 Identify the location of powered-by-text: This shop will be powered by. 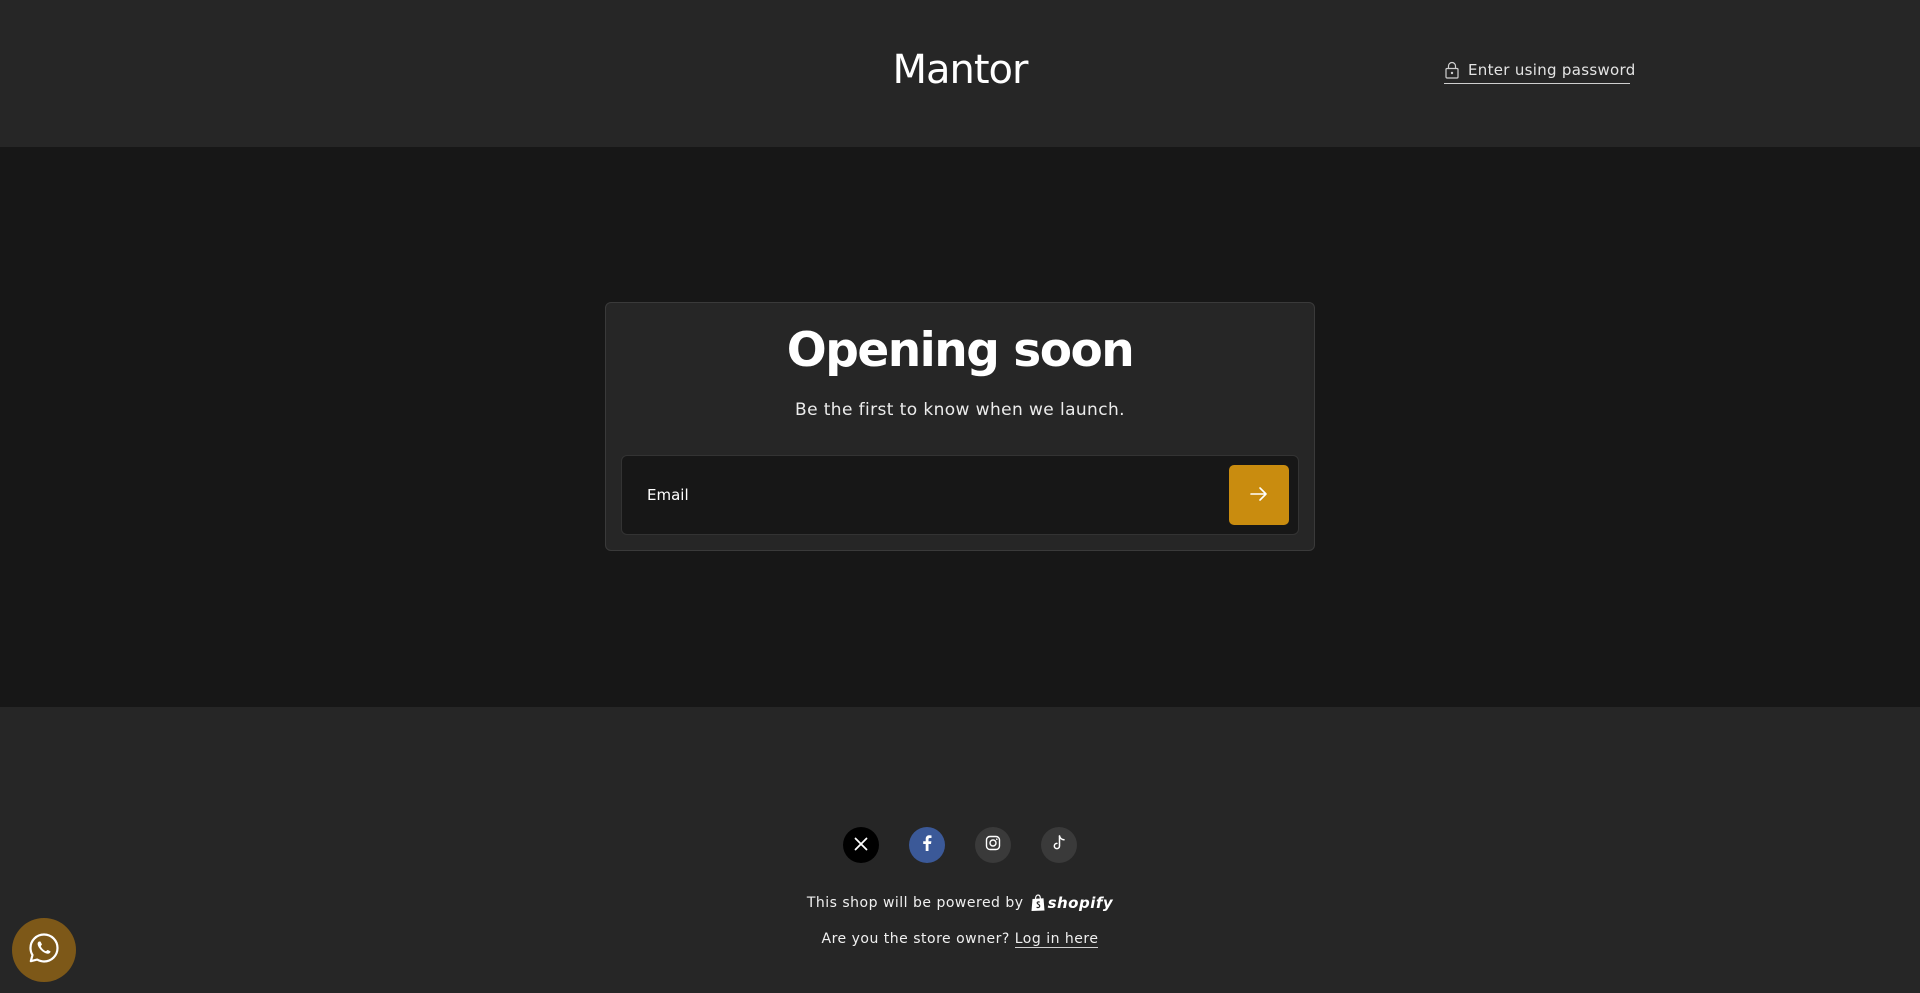
(915, 903).